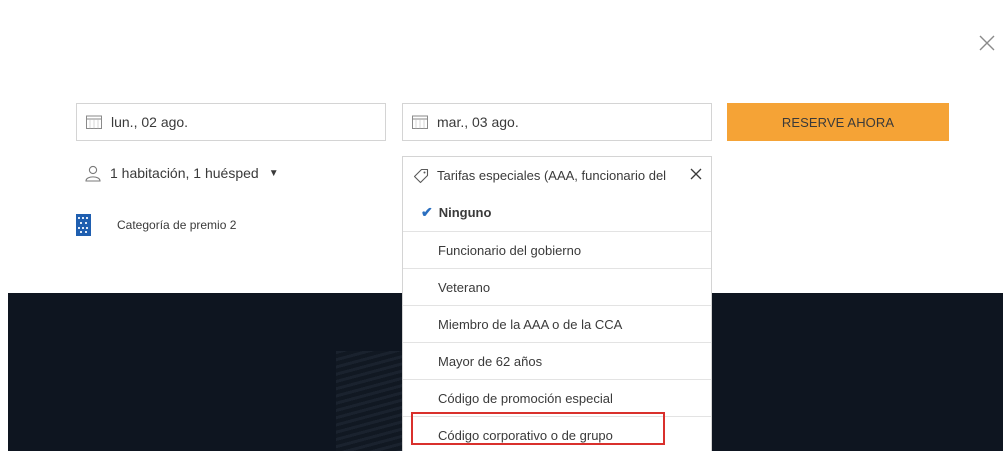  What do you see at coordinates (525, 398) in the screenshot?
I see `rate-option-label: Código de promoción especial` at bounding box center [525, 398].